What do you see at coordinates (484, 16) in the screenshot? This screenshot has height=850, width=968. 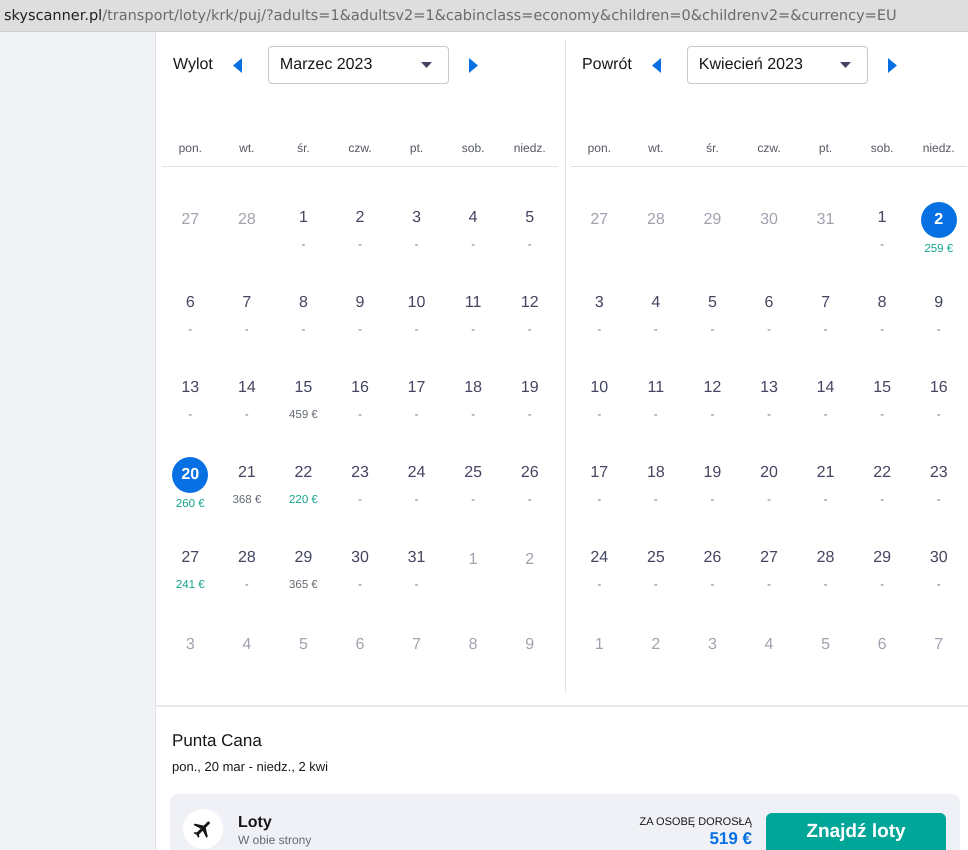 I see `address-bar: skyscanner.pl/transport/loty/krk/puj/?adults=1&adultsv2=1&cabinclass=economy&children=0&childrenv2=&currency=EU` at bounding box center [484, 16].